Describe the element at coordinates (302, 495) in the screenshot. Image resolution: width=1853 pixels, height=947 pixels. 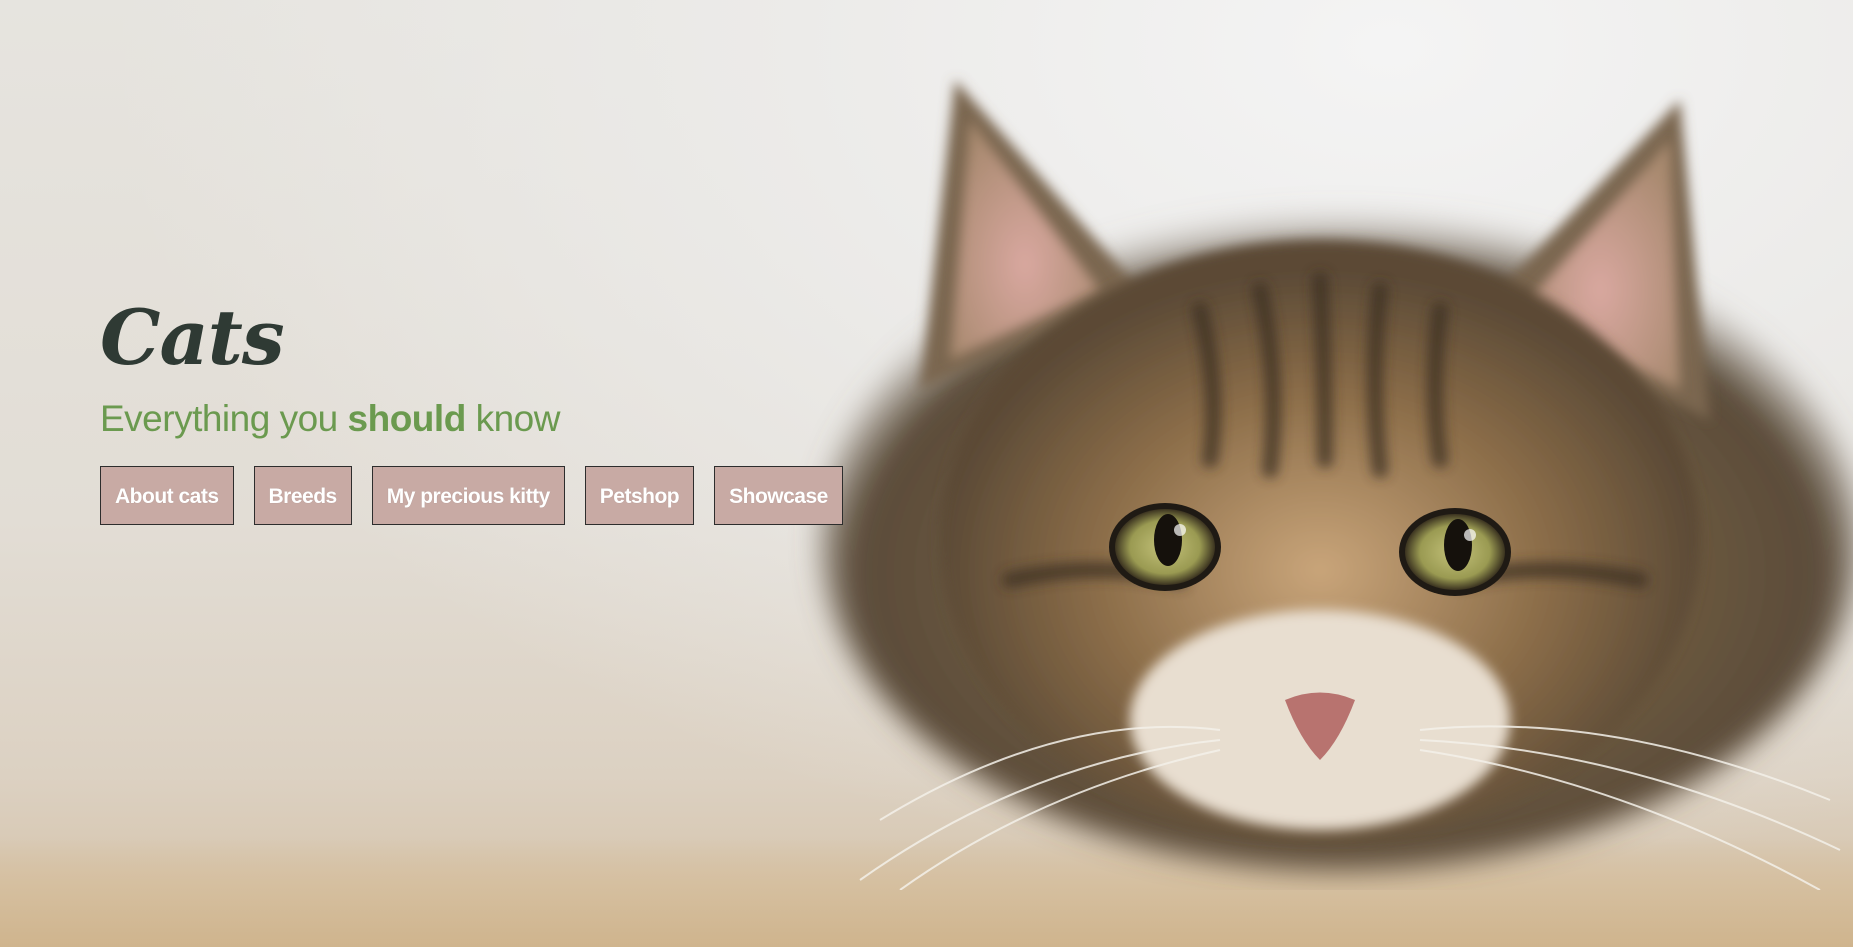
I see `nav-button-breeds: Breeds` at that location.